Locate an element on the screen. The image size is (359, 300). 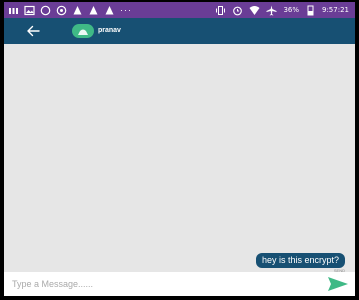
contact-name: pranav is located at coordinates (109, 31).